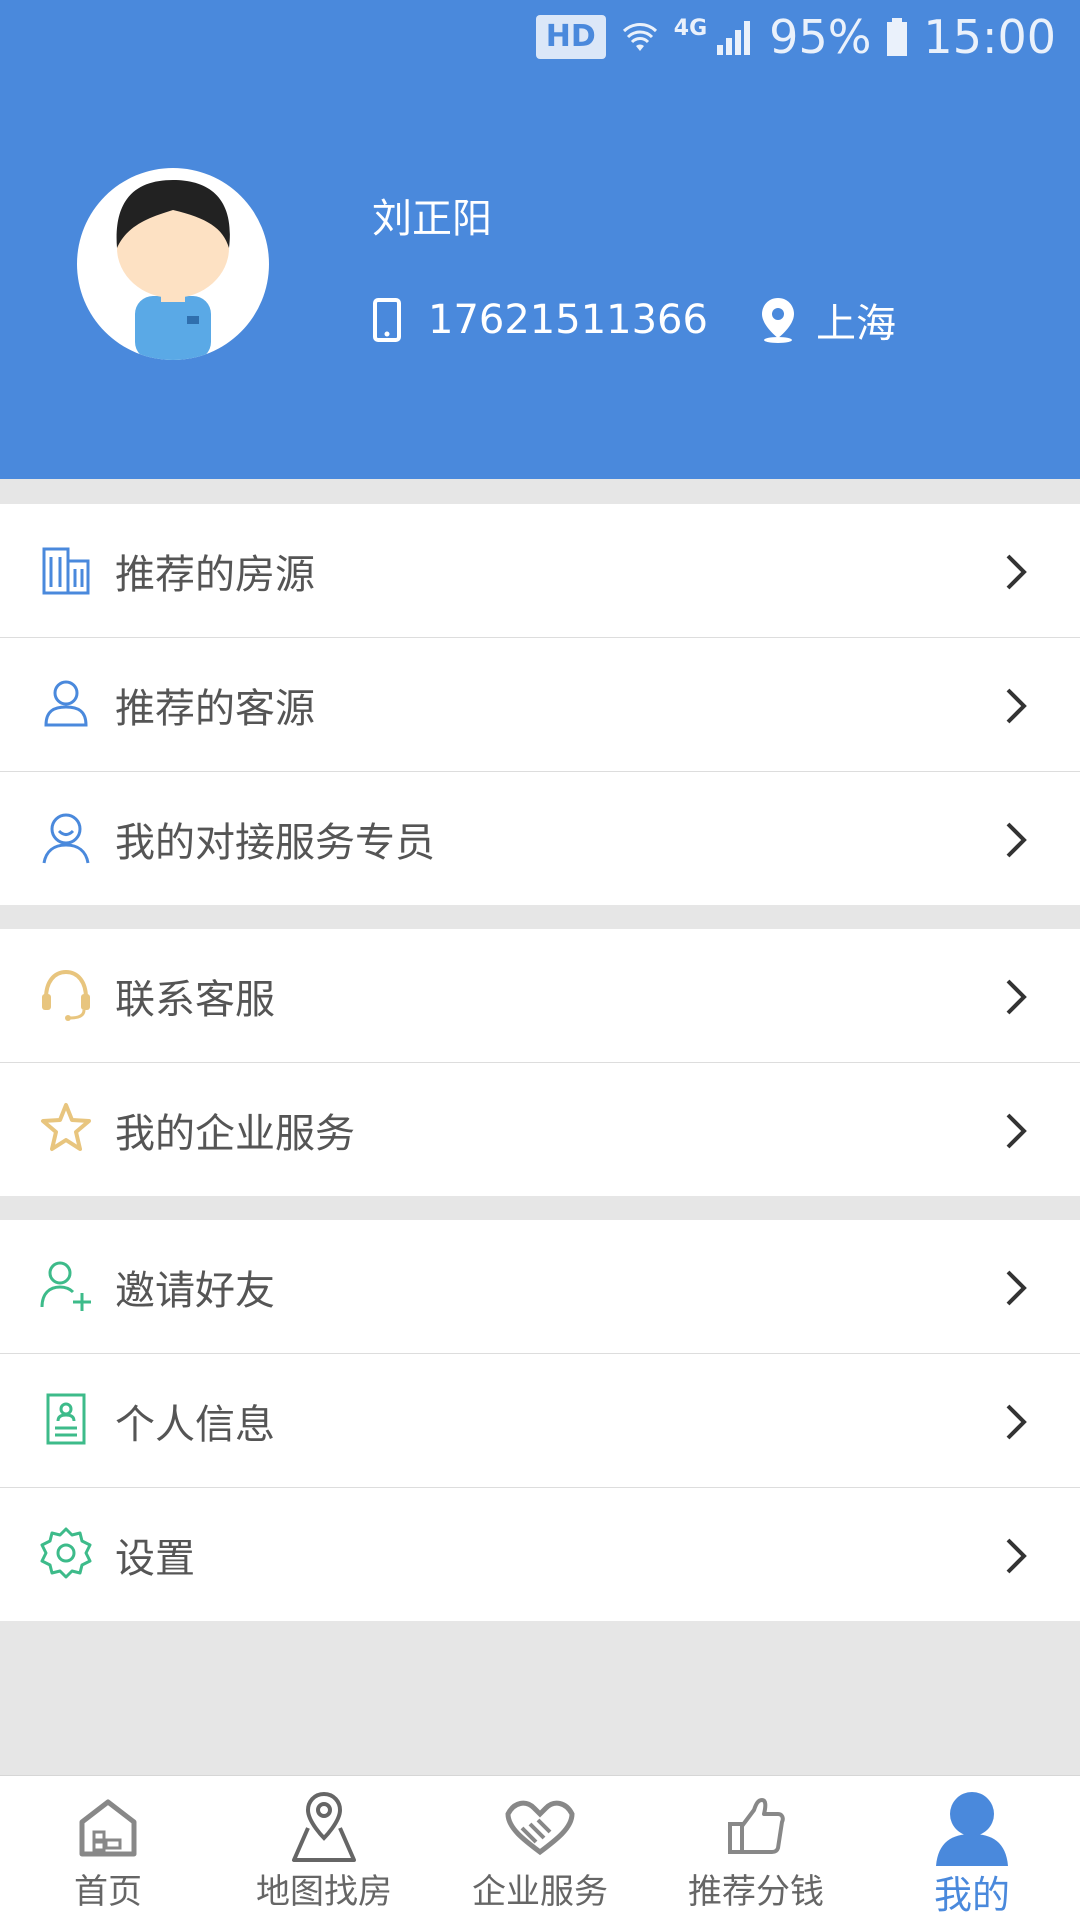 Image resolution: width=1080 pixels, height=1921 pixels. I want to click on menu-item-label: 推荐的房源, so click(215, 574).